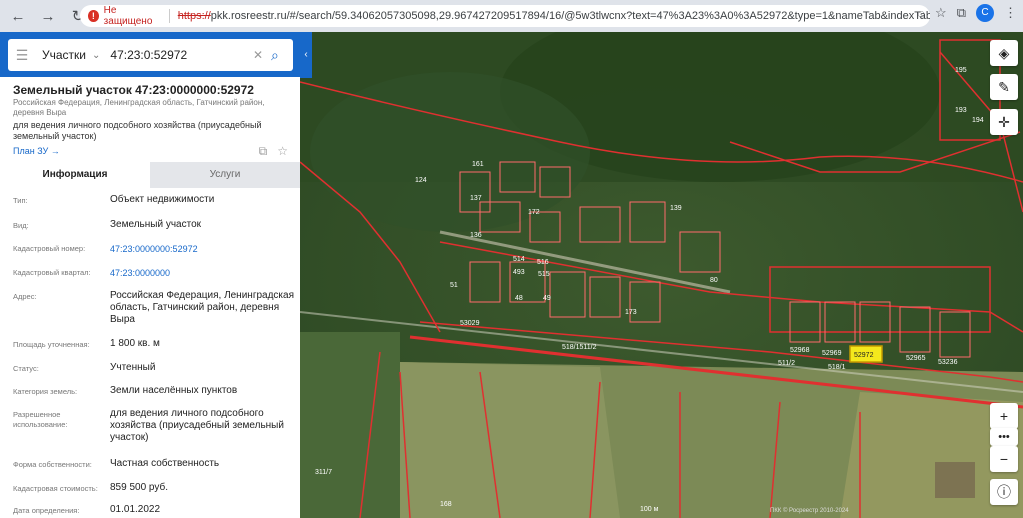 This screenshot has height=518, width=1023. What do you see at coordinates (323, 472) in the screenshot?
I see `map-label: 311/7` at bounding box center [323, 472].